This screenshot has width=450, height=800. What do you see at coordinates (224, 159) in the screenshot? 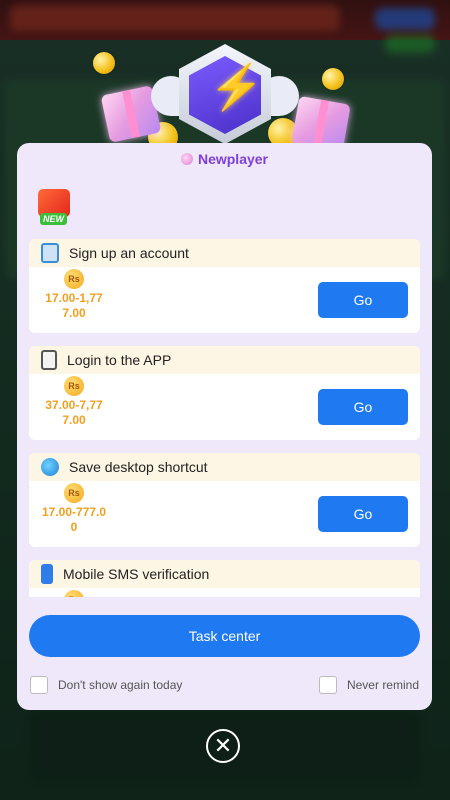
I see `modal-title: Newplayer` at bounding box center [224, 159].